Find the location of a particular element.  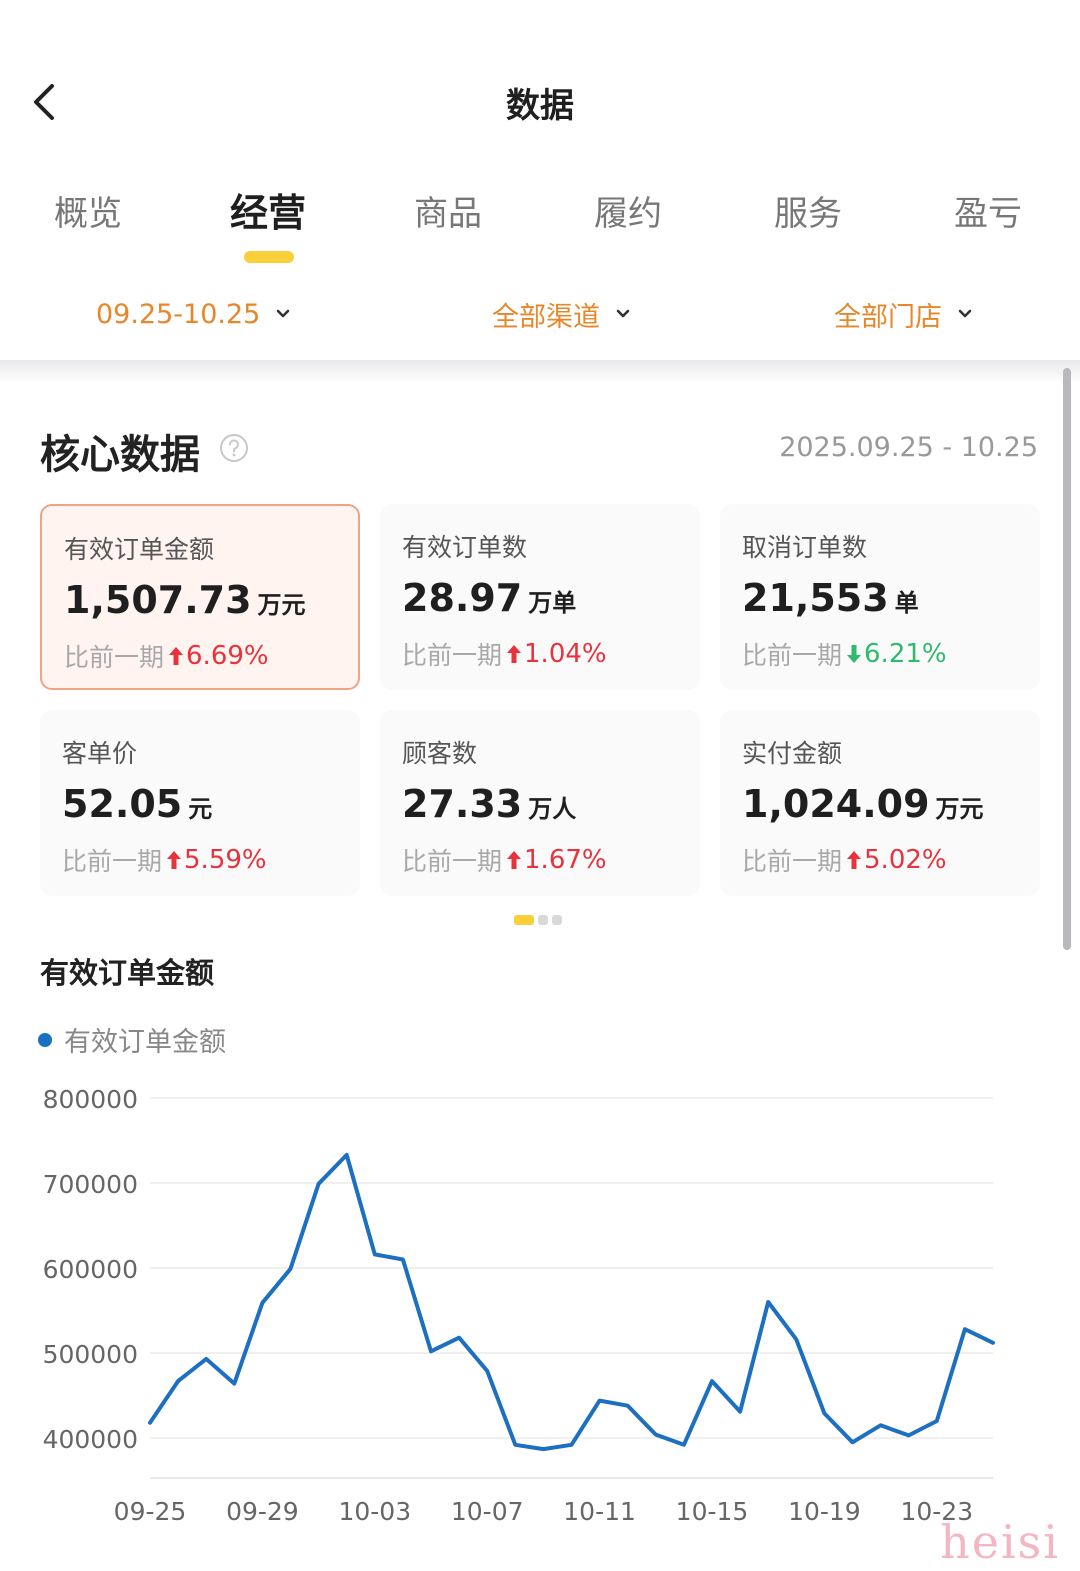

tab-profit-loss: 盈亏 is located at coordinates (988, 210).